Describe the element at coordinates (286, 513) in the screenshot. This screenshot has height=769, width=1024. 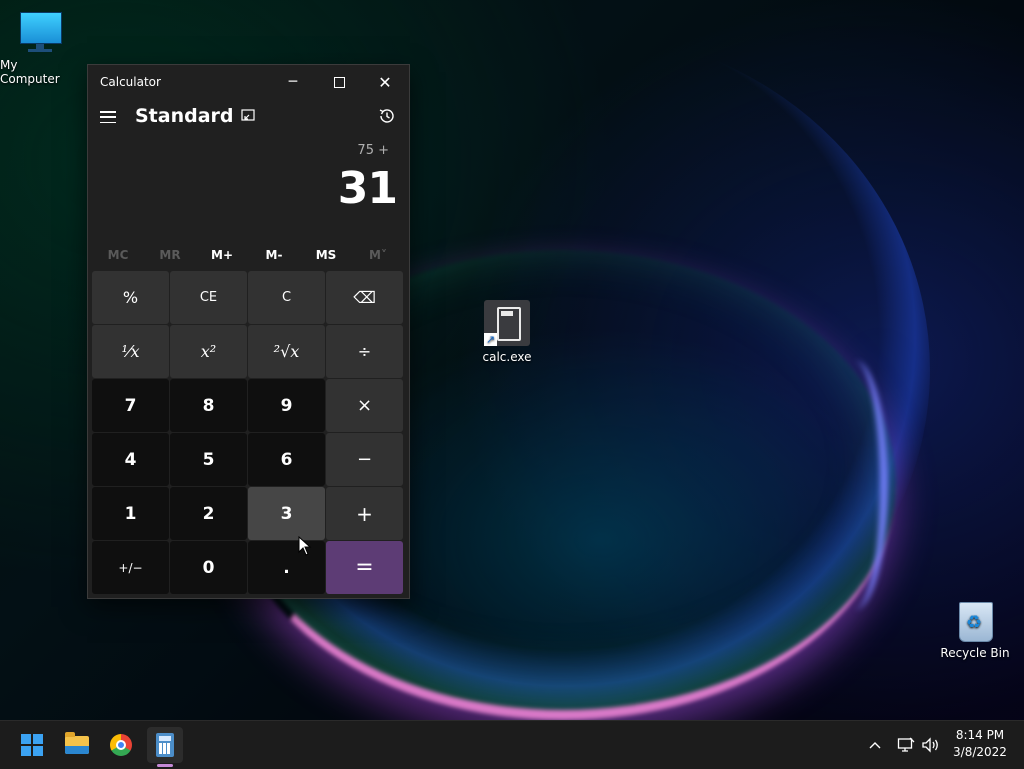
I see `digit-3-button: 3` at that location.